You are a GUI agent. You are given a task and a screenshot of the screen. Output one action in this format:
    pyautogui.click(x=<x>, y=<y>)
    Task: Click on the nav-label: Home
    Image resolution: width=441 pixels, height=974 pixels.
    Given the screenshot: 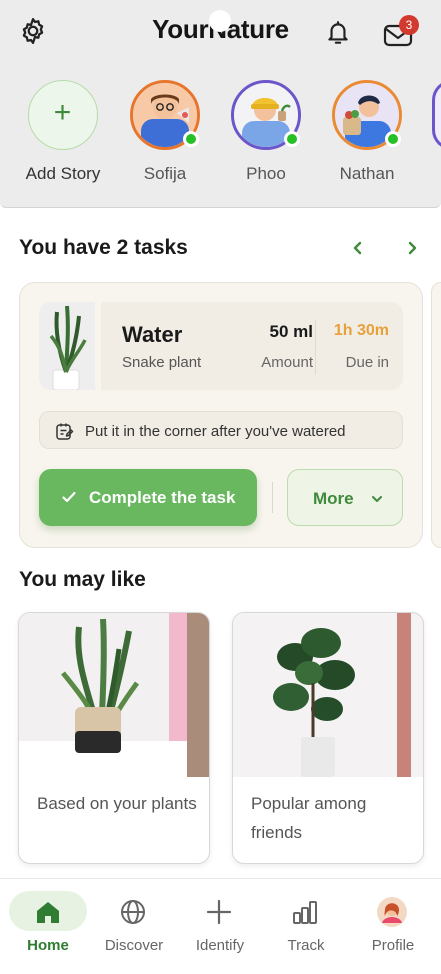 What is the action you would take?
    pyautogui.click(x=48, y=945)
    